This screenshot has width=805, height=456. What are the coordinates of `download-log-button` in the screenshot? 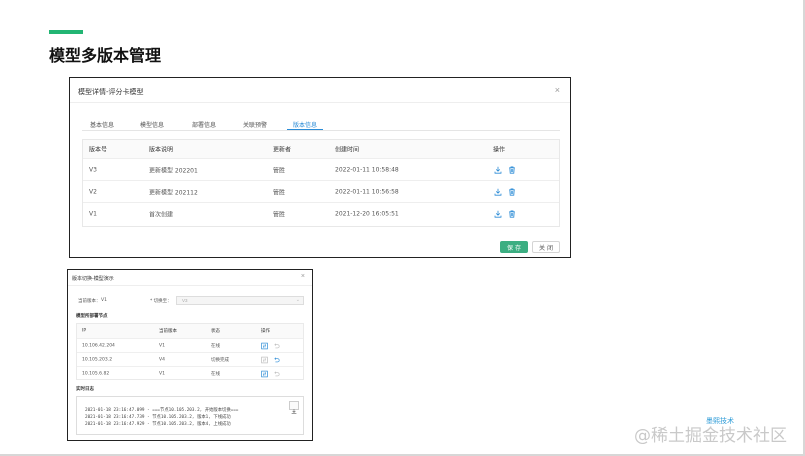 It's located at (294, 407).